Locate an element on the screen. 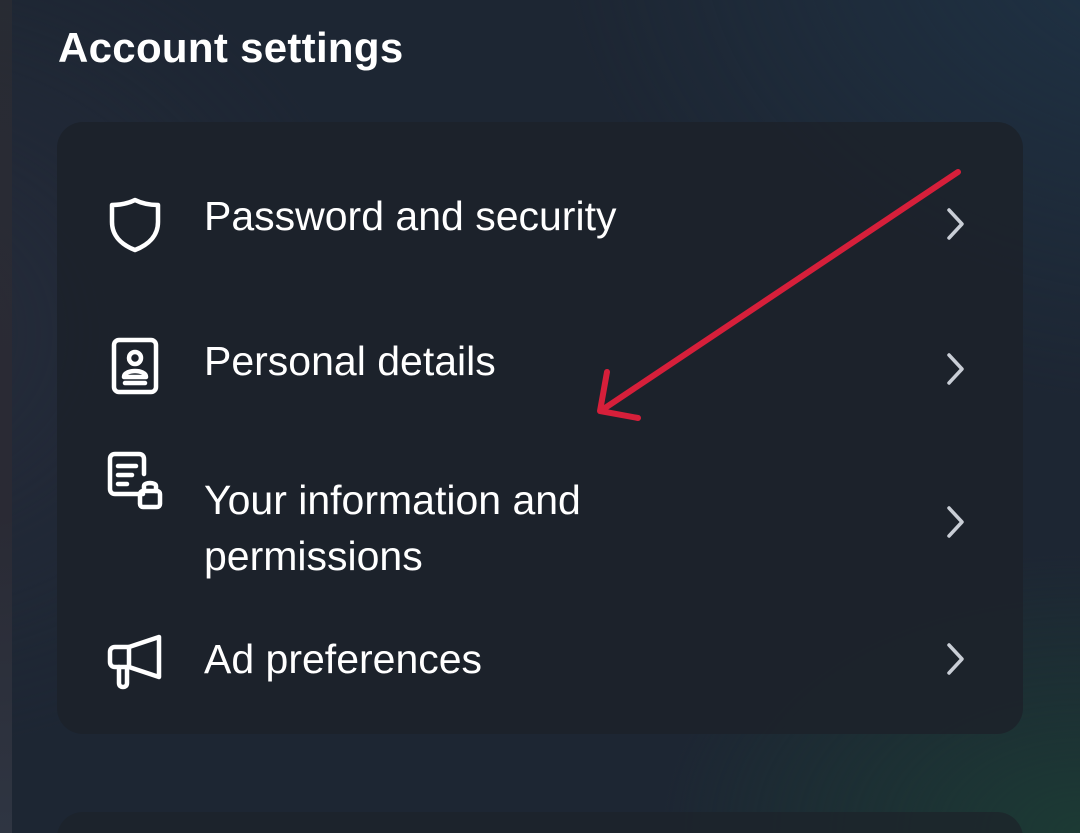  next-section-card is located at coordinates (540, 822).